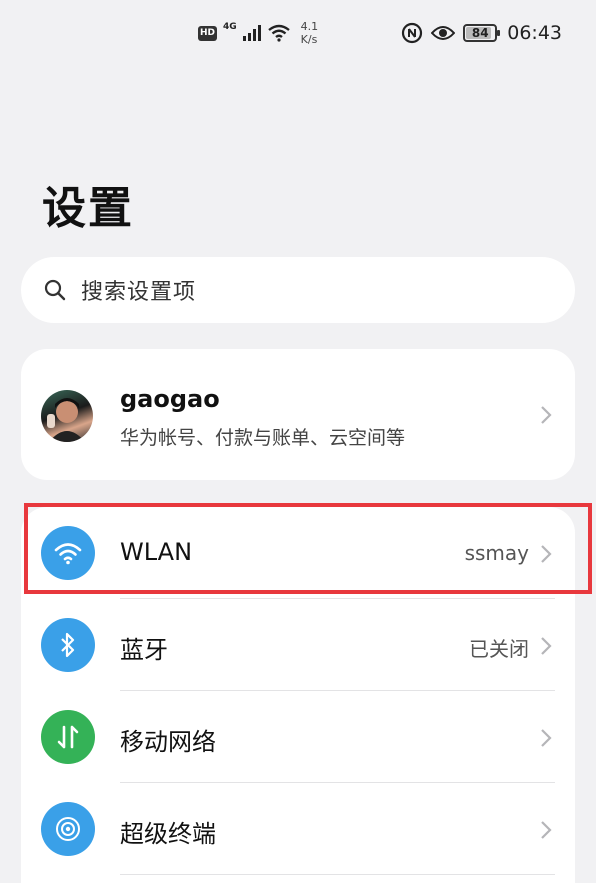 This screenshot has height=883, width=596. What do you see at coordinates (278, 33) in the screenshot?
I see `wifi-status-icon` at bounding box center [278, 33].